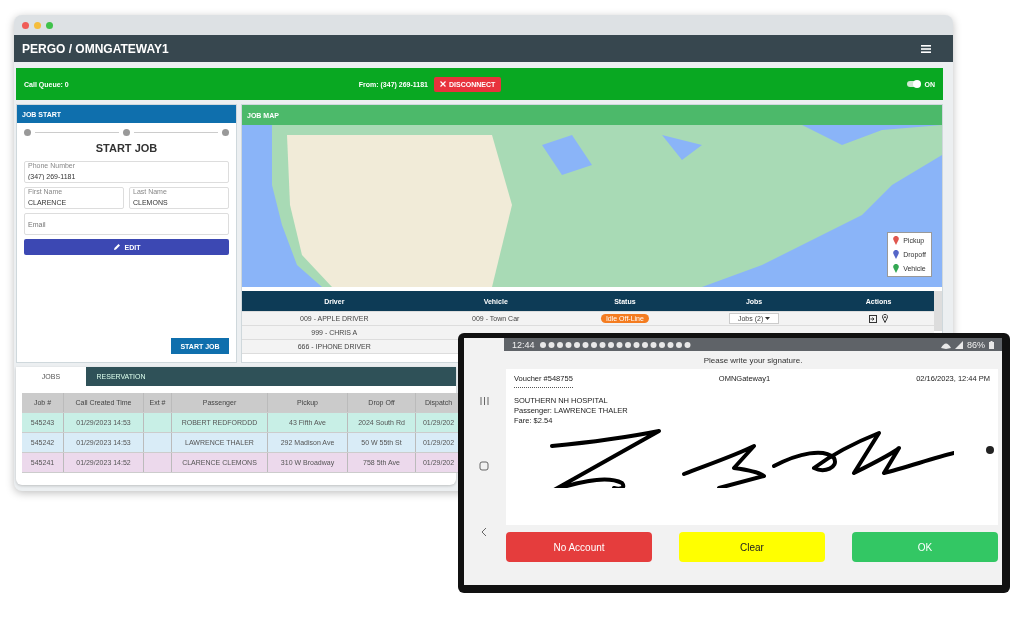  I want to click on pencil-icon, so click(116, 247).